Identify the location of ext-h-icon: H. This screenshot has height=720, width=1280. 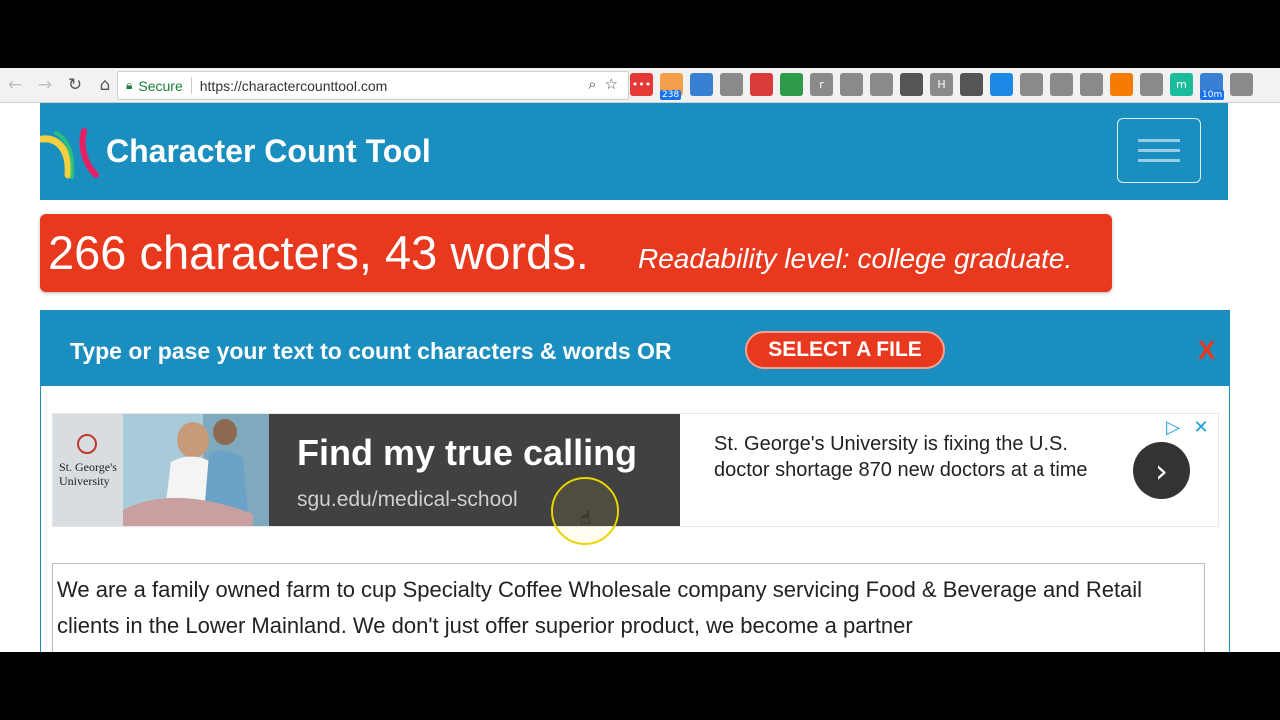
(941, 84).